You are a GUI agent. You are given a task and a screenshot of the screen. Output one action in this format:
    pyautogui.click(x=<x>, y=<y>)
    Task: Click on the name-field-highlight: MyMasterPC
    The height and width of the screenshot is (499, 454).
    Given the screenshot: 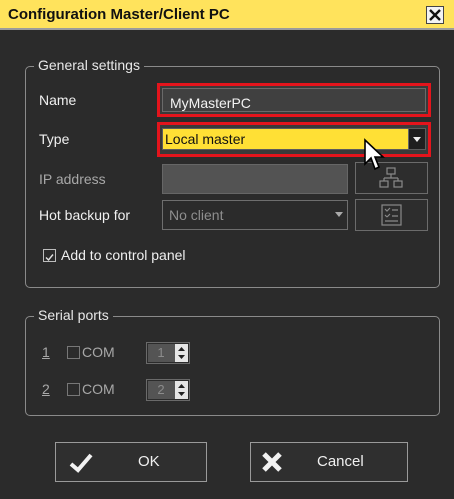 What is the action you would take?
    pyautogui.click(x=294, y=100)
    